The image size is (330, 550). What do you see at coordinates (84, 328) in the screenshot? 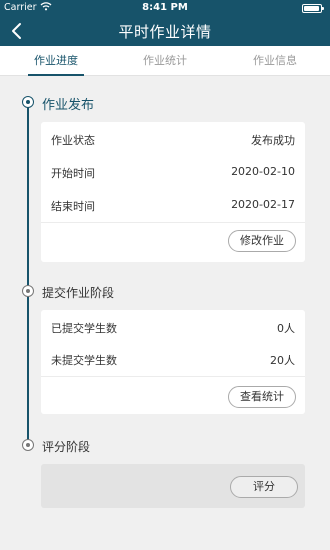
I see `row-label: 已提交学生数` at bounding box center [84, 328].